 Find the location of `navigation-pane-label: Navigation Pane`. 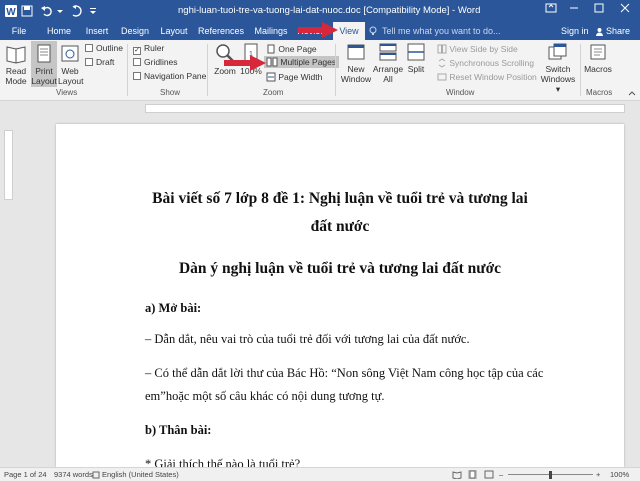

navigation-pane-label: Navigation Pane is located at coordinates (175, 76).